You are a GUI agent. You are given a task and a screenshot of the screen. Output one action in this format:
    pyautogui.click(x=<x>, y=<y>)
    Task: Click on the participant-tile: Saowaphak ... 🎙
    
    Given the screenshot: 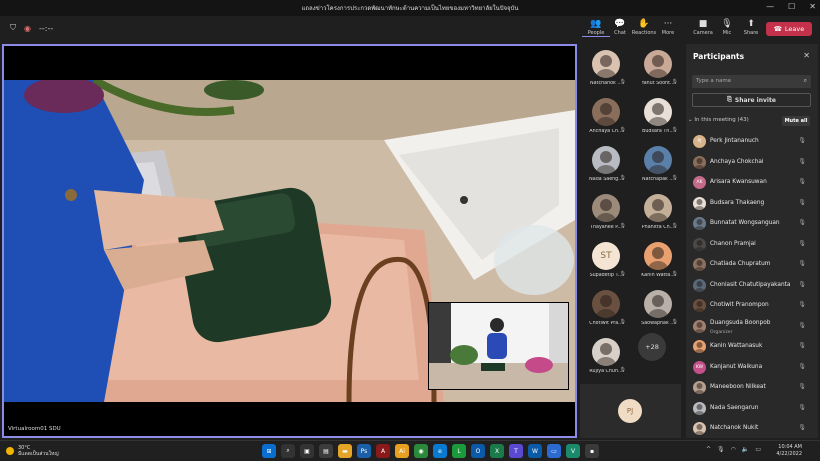 What is the action you would take?
    pyautogui.click(x=658, y=310)
    